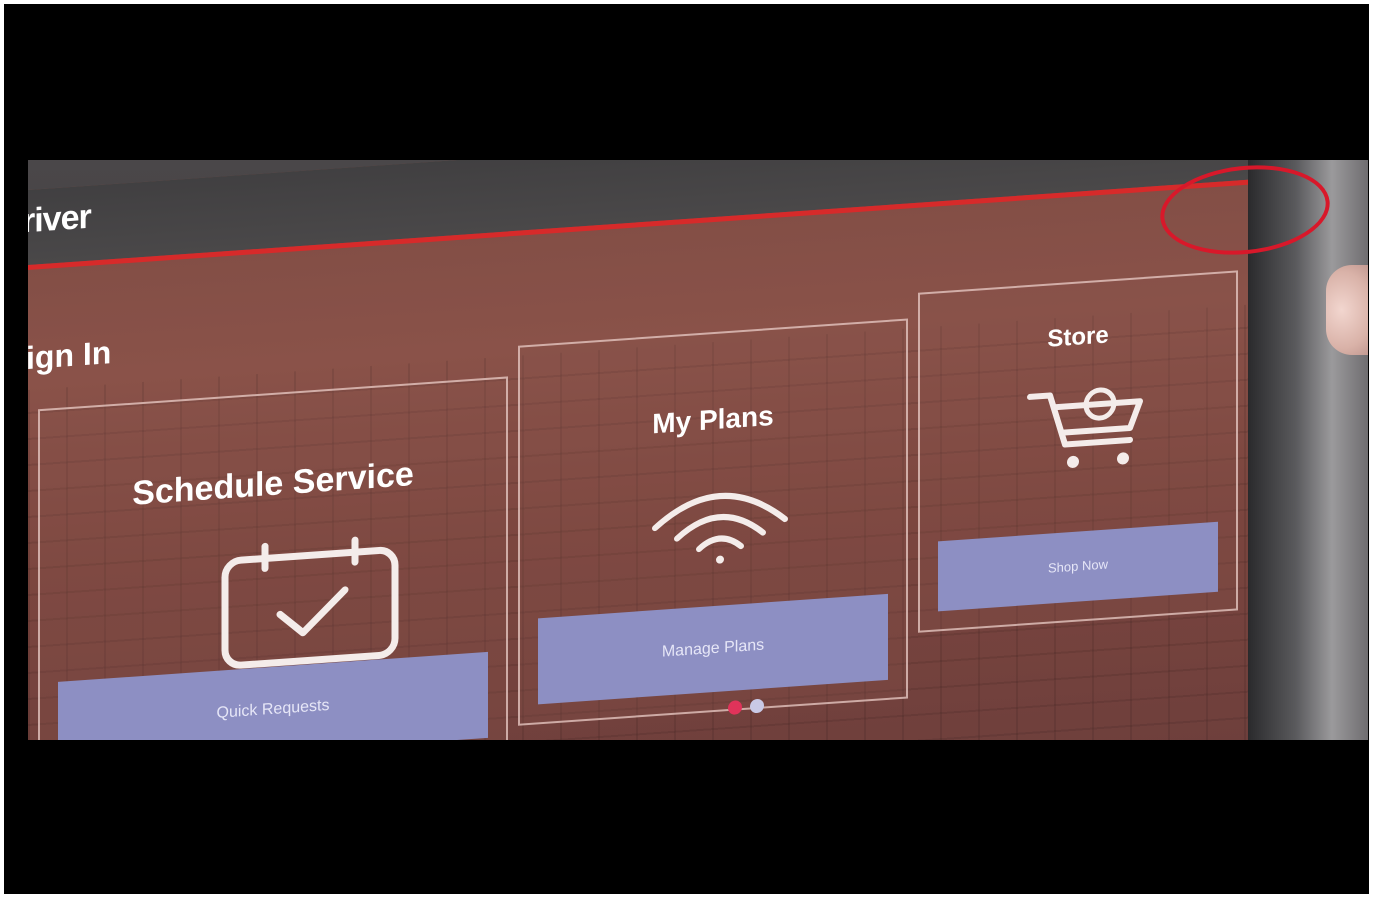  I want to click on page-dot, so click(757, 706).